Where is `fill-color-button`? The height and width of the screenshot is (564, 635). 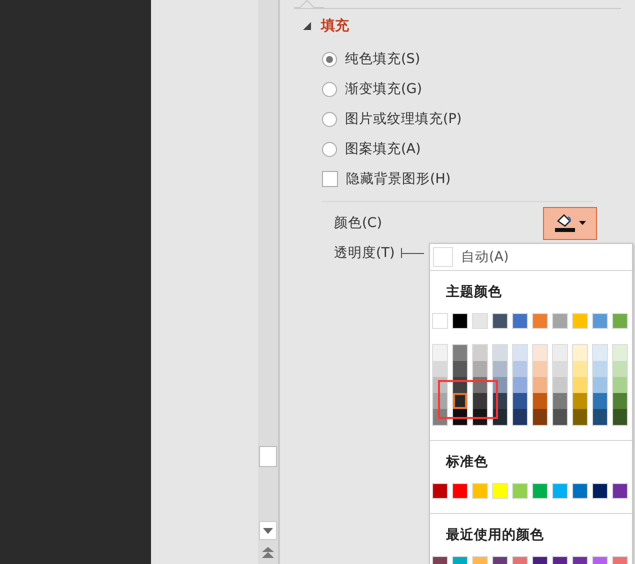 fill-color-button is located at coordinates (570, 223).